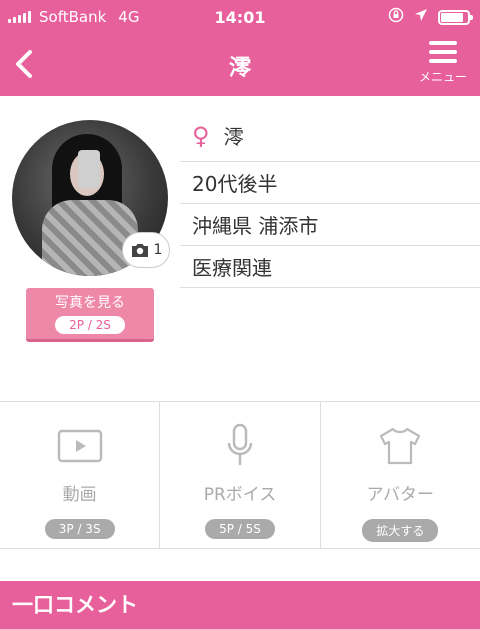 The width and height of the screenshot is (480, 629). I want to click on page-title: 澪, so click(239, 68).